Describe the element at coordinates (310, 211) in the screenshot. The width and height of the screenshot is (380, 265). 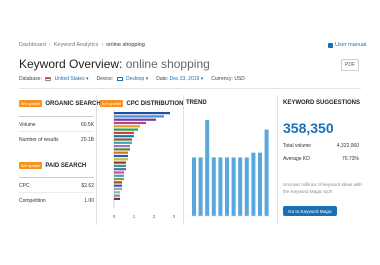
I see `keyword-magic-button: Go to Keyword Magic` at that location.